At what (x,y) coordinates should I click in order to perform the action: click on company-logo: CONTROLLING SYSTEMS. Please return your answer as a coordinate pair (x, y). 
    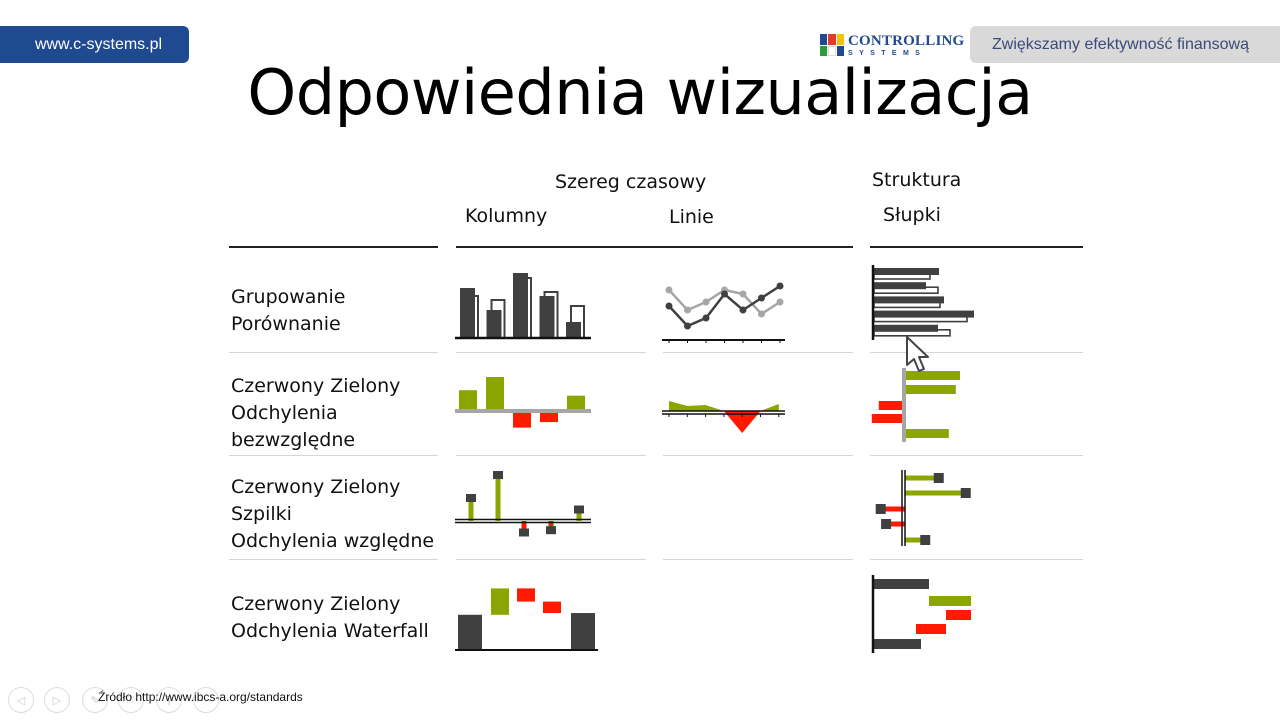
    Looking at the image, I should click on (892, 45).